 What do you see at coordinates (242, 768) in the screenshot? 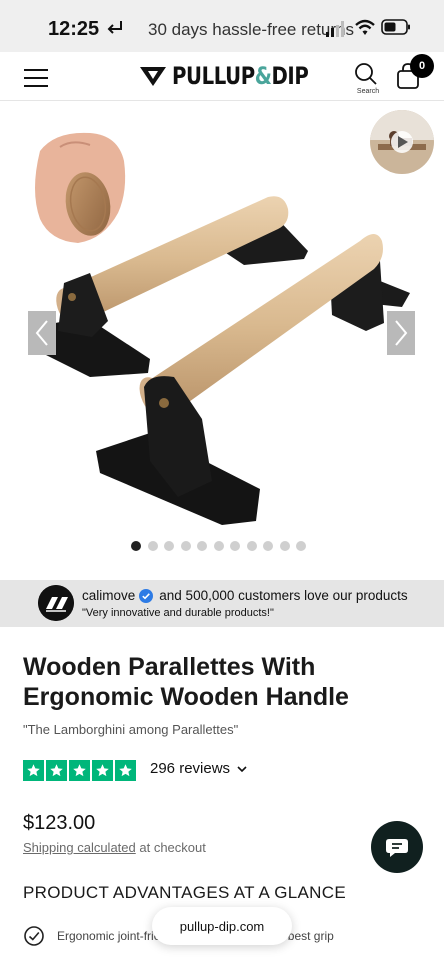
I see `chevron-down-icon` at bounding box center [242, 768].